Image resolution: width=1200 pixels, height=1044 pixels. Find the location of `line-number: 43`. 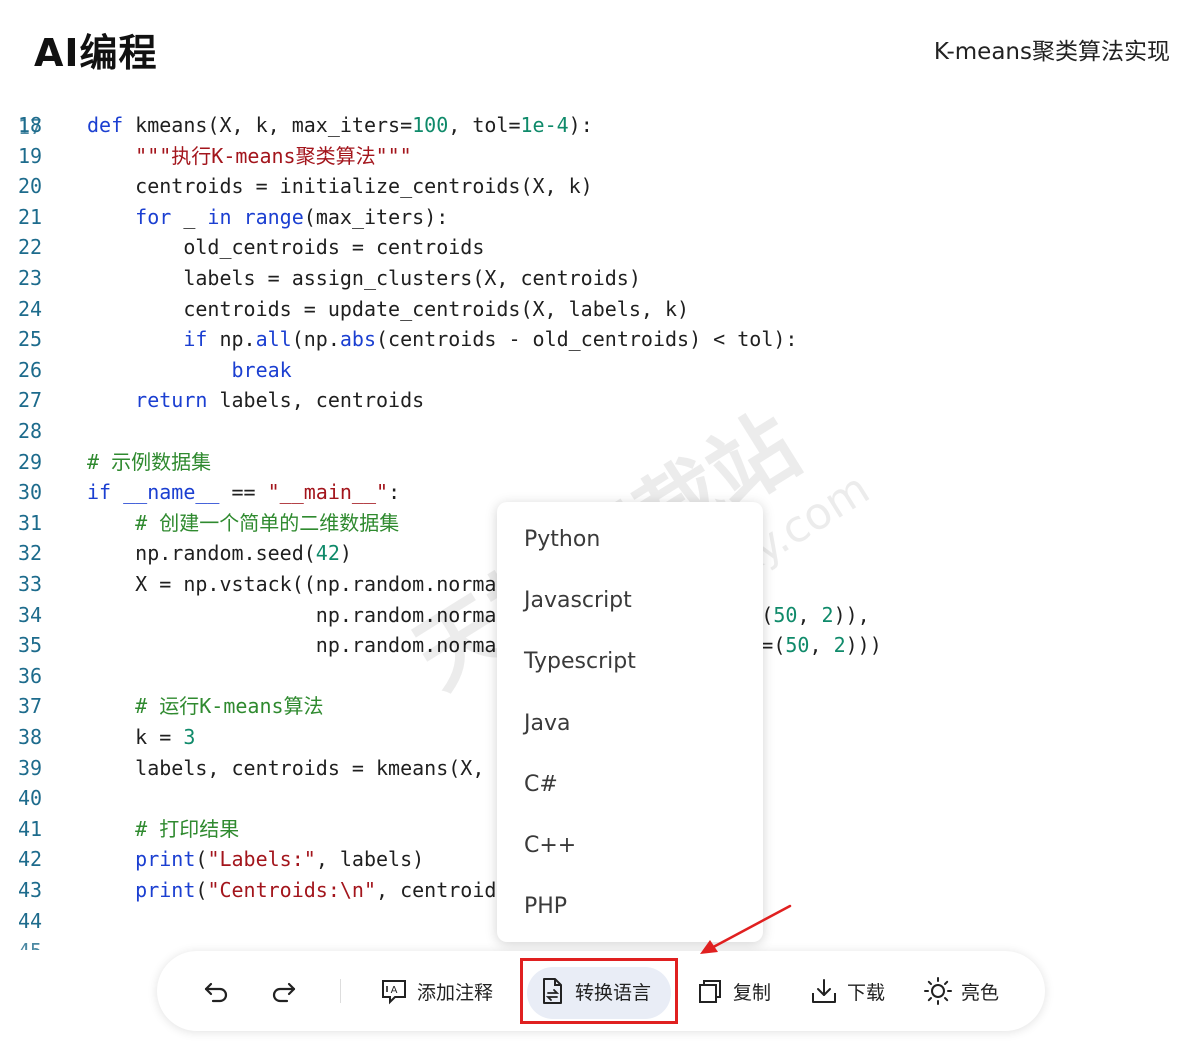

line-number: 43 is located at coordinates (30, 890).